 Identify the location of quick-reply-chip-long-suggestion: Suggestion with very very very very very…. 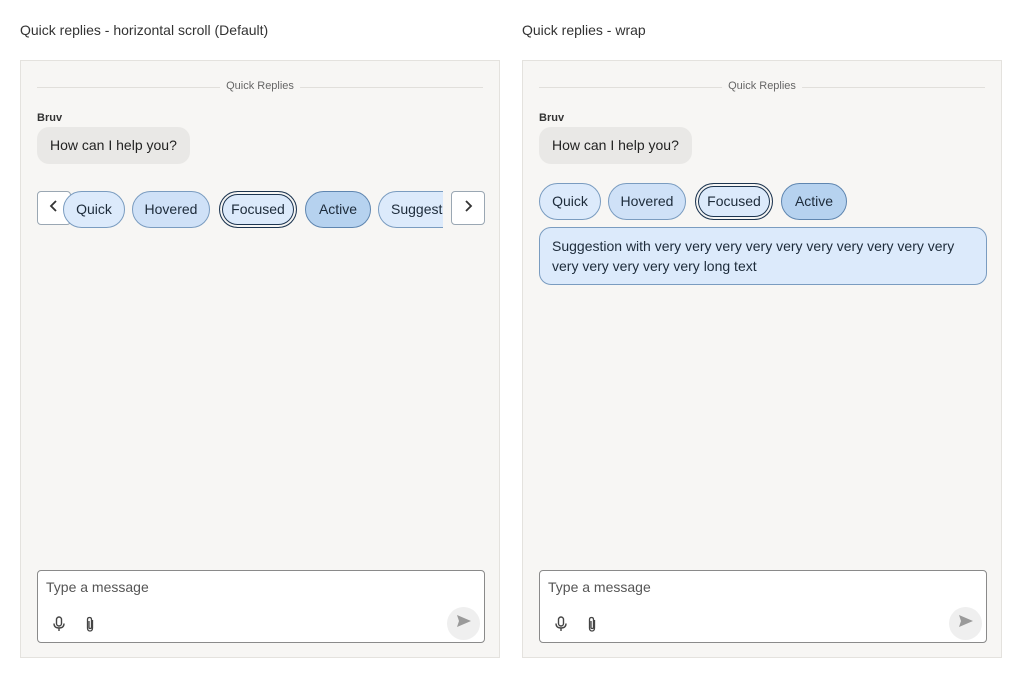
(763, 256).